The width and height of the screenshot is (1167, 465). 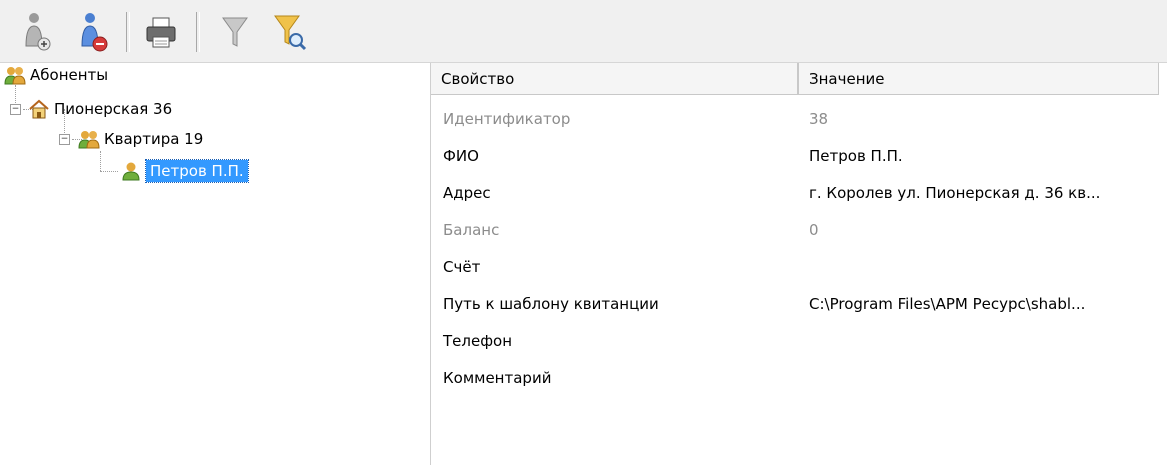 I want to click on property-key: ФИО, so click(x=461, y=156).